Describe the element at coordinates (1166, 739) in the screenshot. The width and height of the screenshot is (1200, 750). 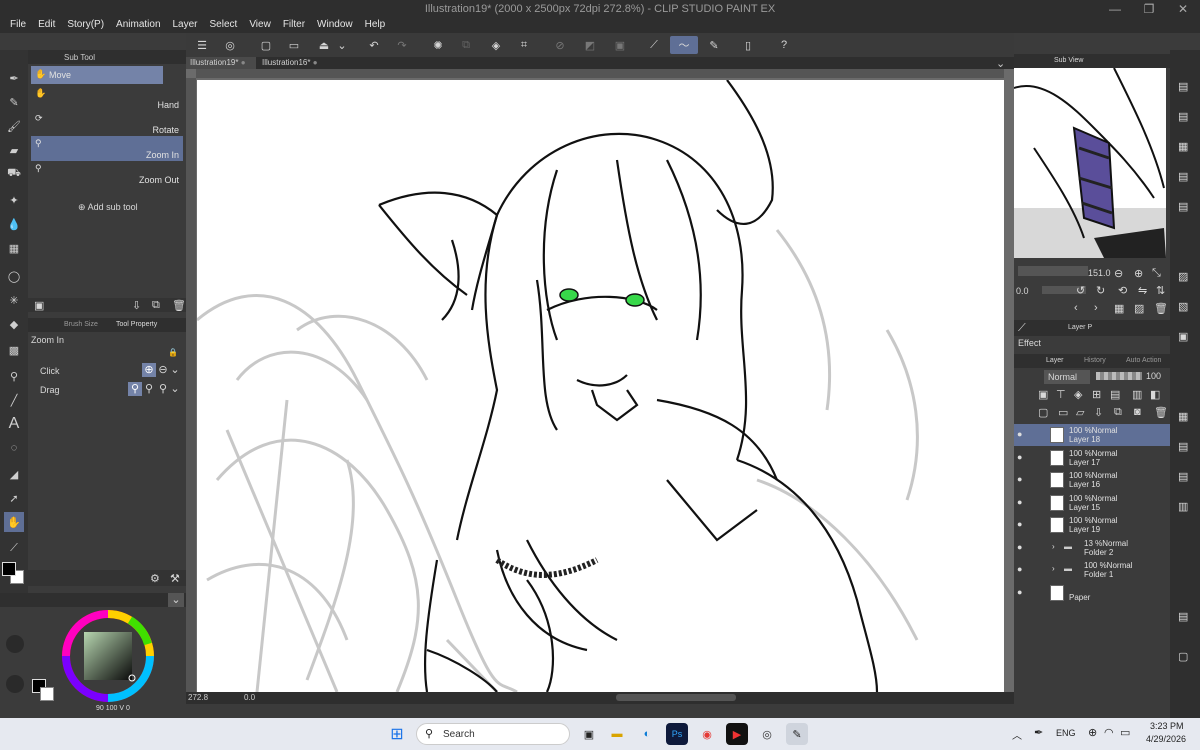
I see `clock-date: 4/29/2026` at that location.